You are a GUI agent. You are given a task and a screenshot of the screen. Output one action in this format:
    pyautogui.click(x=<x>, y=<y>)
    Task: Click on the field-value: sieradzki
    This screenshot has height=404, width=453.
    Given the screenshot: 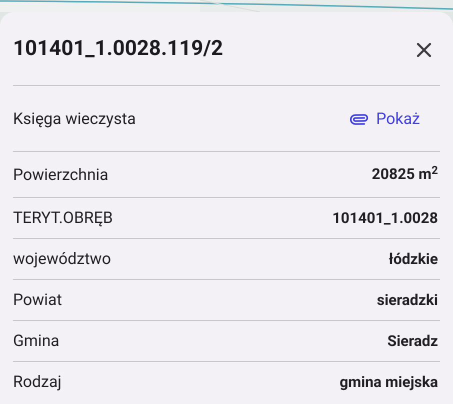 What is the action you would take?
    pyautogui.click(x=407, y=300)
    